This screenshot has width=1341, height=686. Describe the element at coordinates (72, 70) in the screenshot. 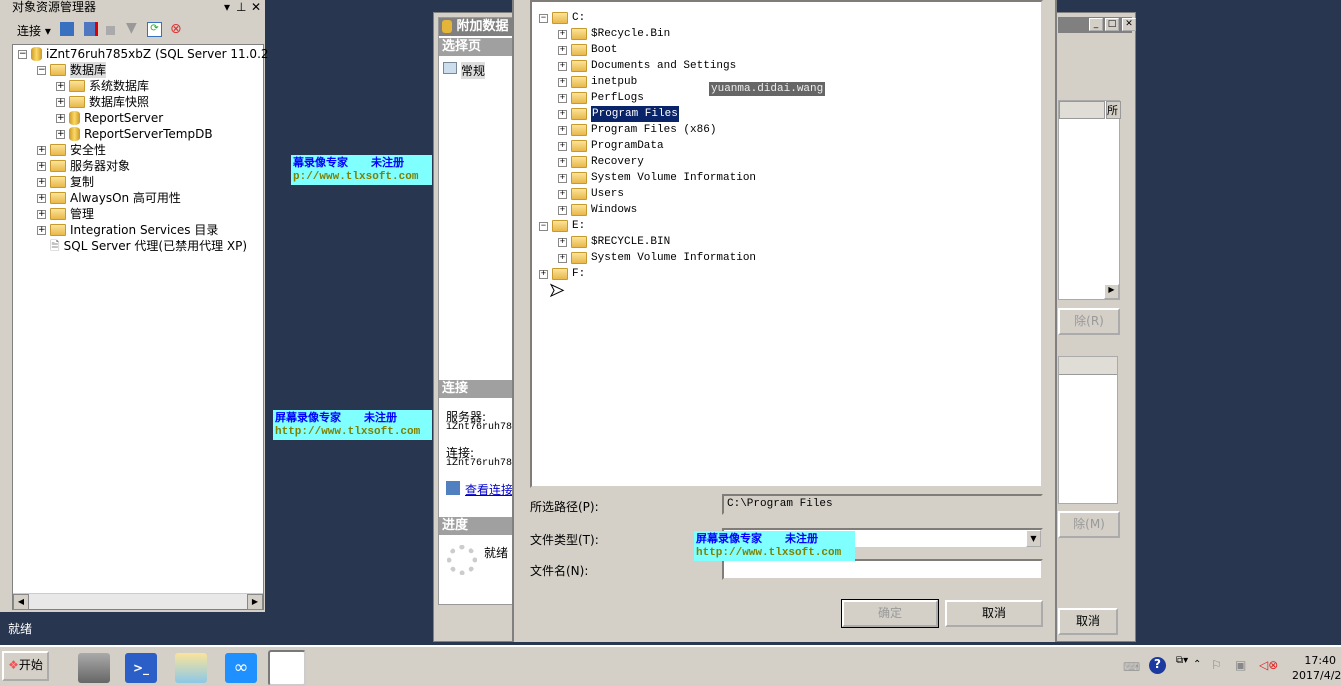

I see `tree-item: − 数据库` at that location.